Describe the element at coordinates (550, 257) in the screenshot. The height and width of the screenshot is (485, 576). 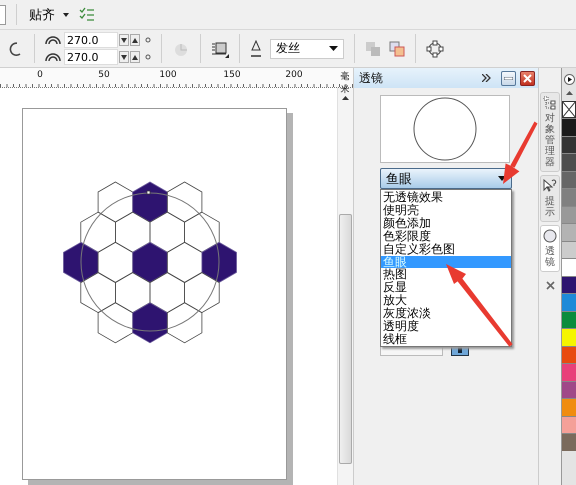
I see `tab-label: 透镜` at that location.